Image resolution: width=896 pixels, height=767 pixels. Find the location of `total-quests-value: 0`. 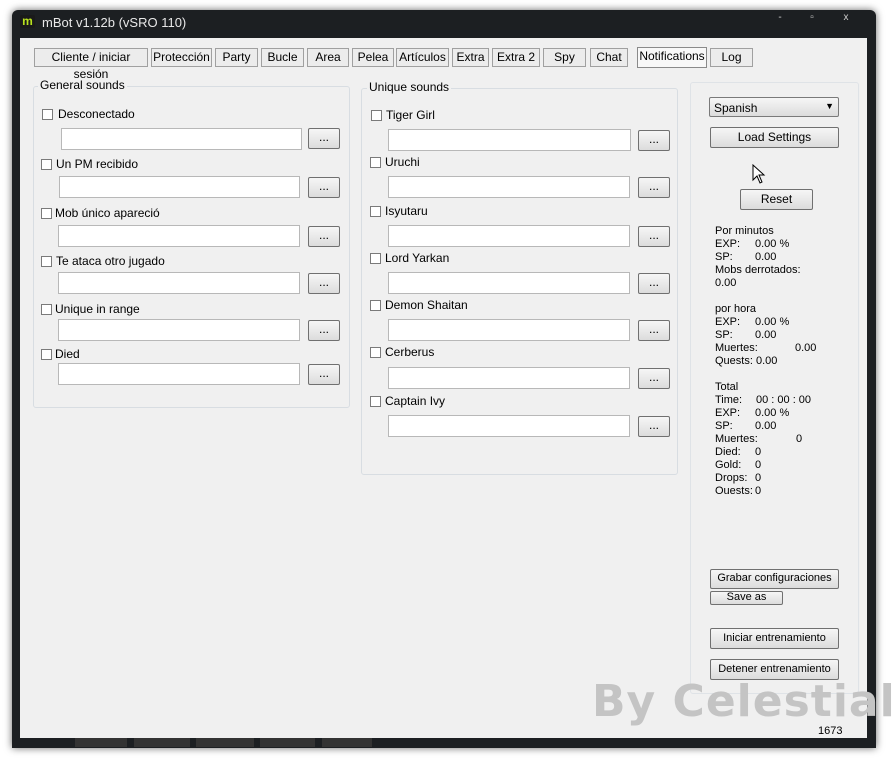

total-quests-value: 0 is located at coordinates (758, 491).